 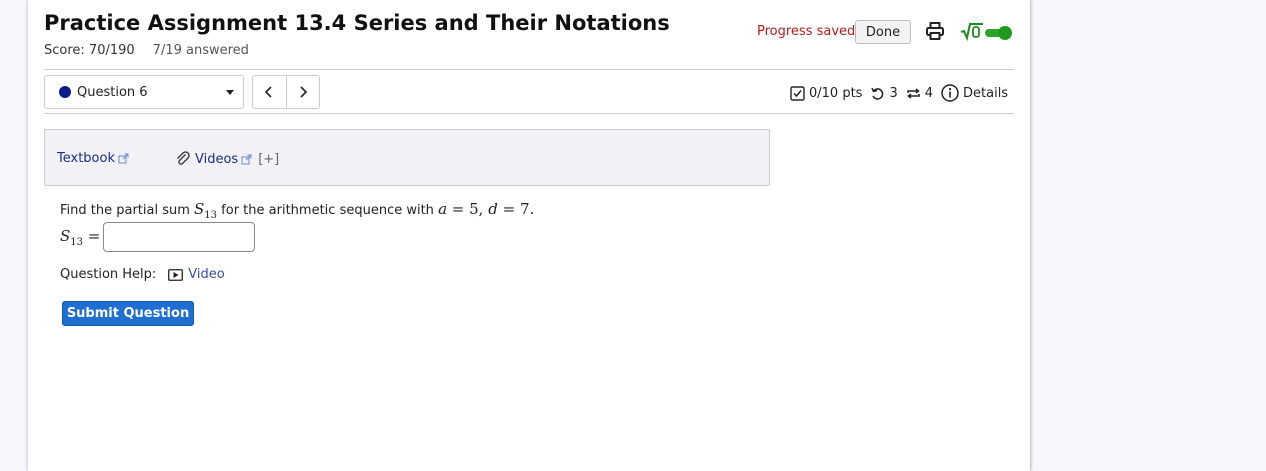 I want to click on question-help: Question Help: Video, so click(x=142, y=274).